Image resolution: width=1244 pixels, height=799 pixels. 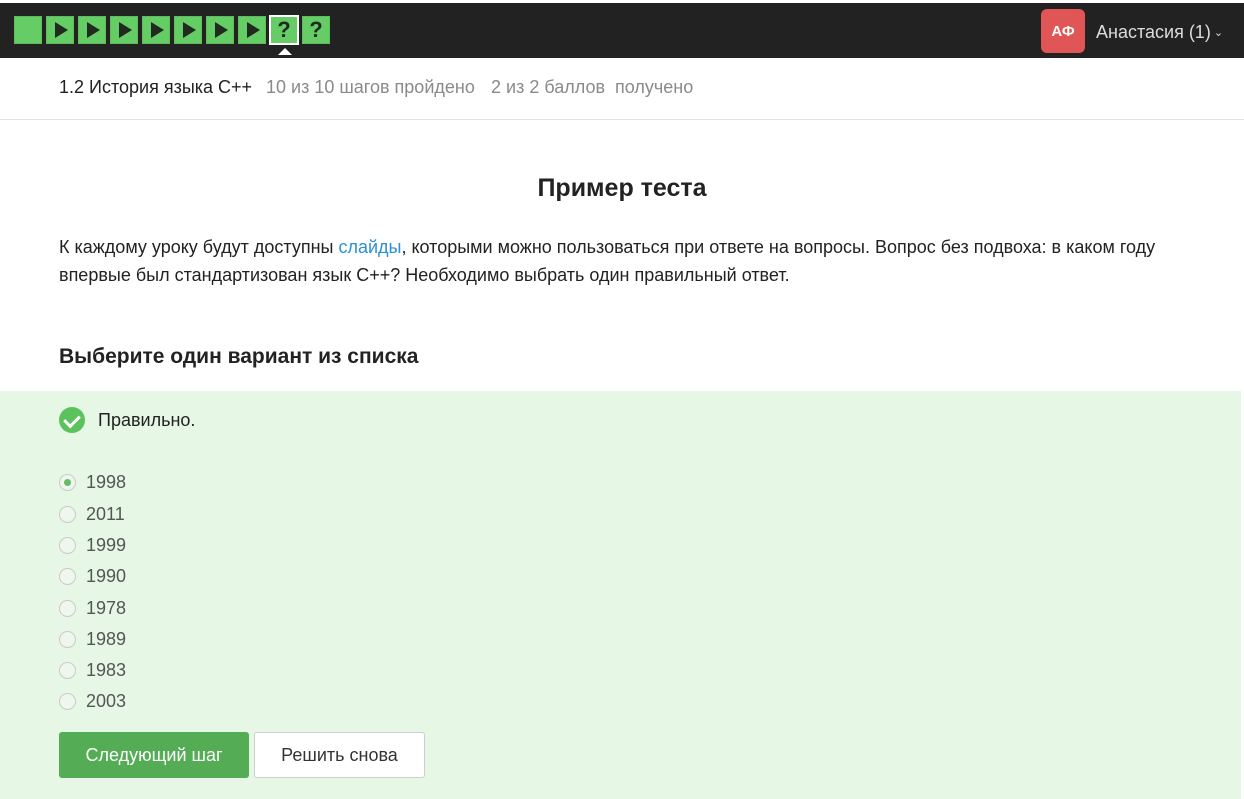 I want to click on step-4-video, so click(x=124, y=30).